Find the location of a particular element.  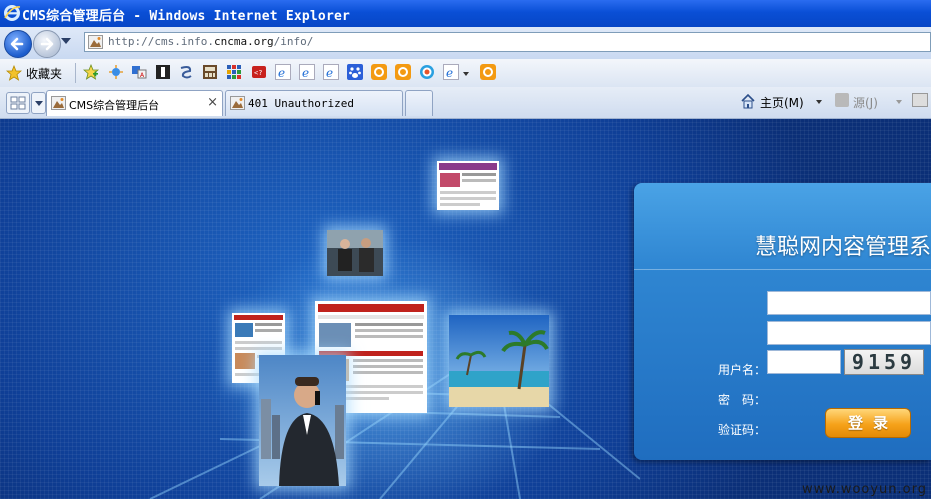

back-arrow-icon is located at coordinates (17, 44).